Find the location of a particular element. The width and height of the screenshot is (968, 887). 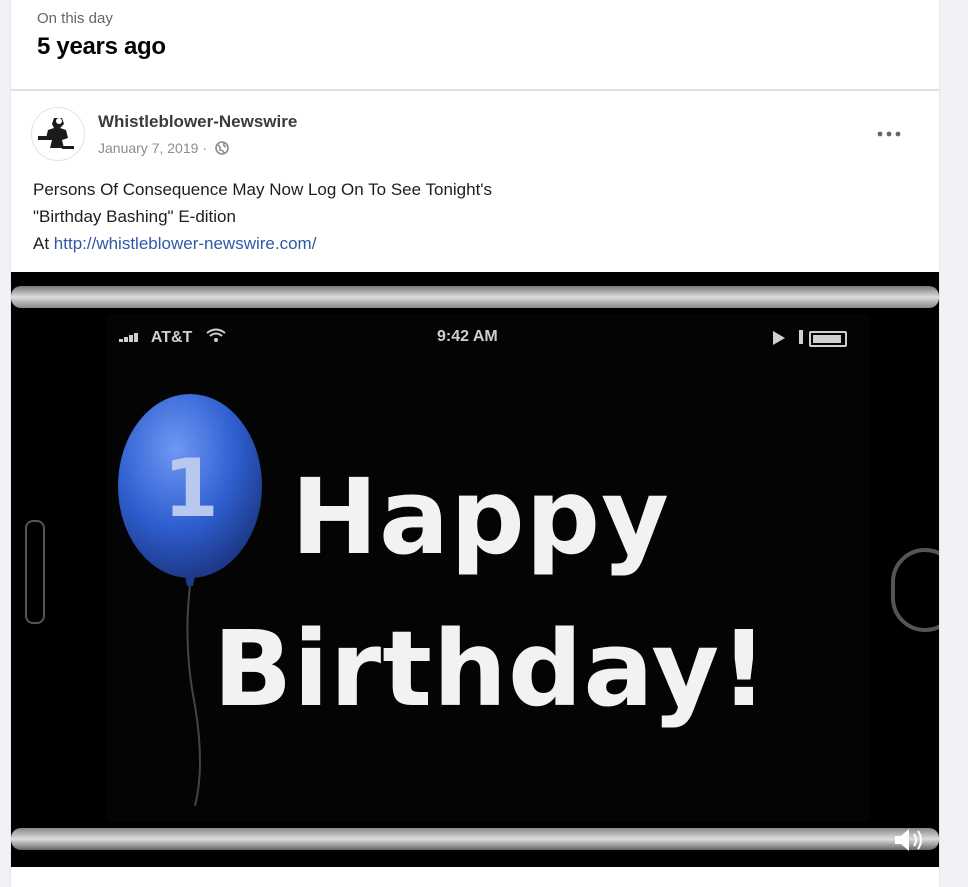

volume-icon is located at coordinates (908, 840).